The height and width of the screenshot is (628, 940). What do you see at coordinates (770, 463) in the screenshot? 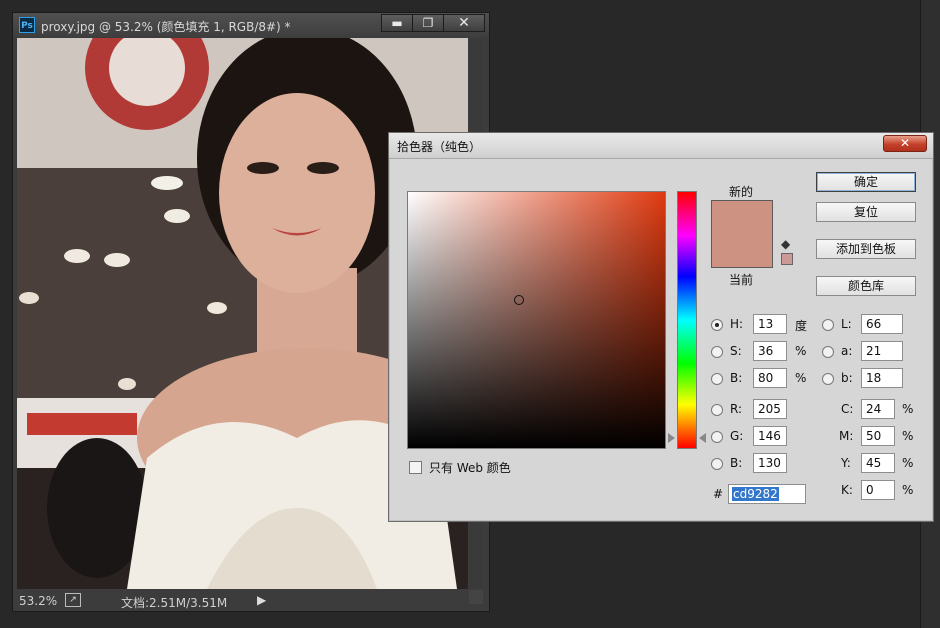
I see `field-blue: 130` at bounding box center [770, 463].